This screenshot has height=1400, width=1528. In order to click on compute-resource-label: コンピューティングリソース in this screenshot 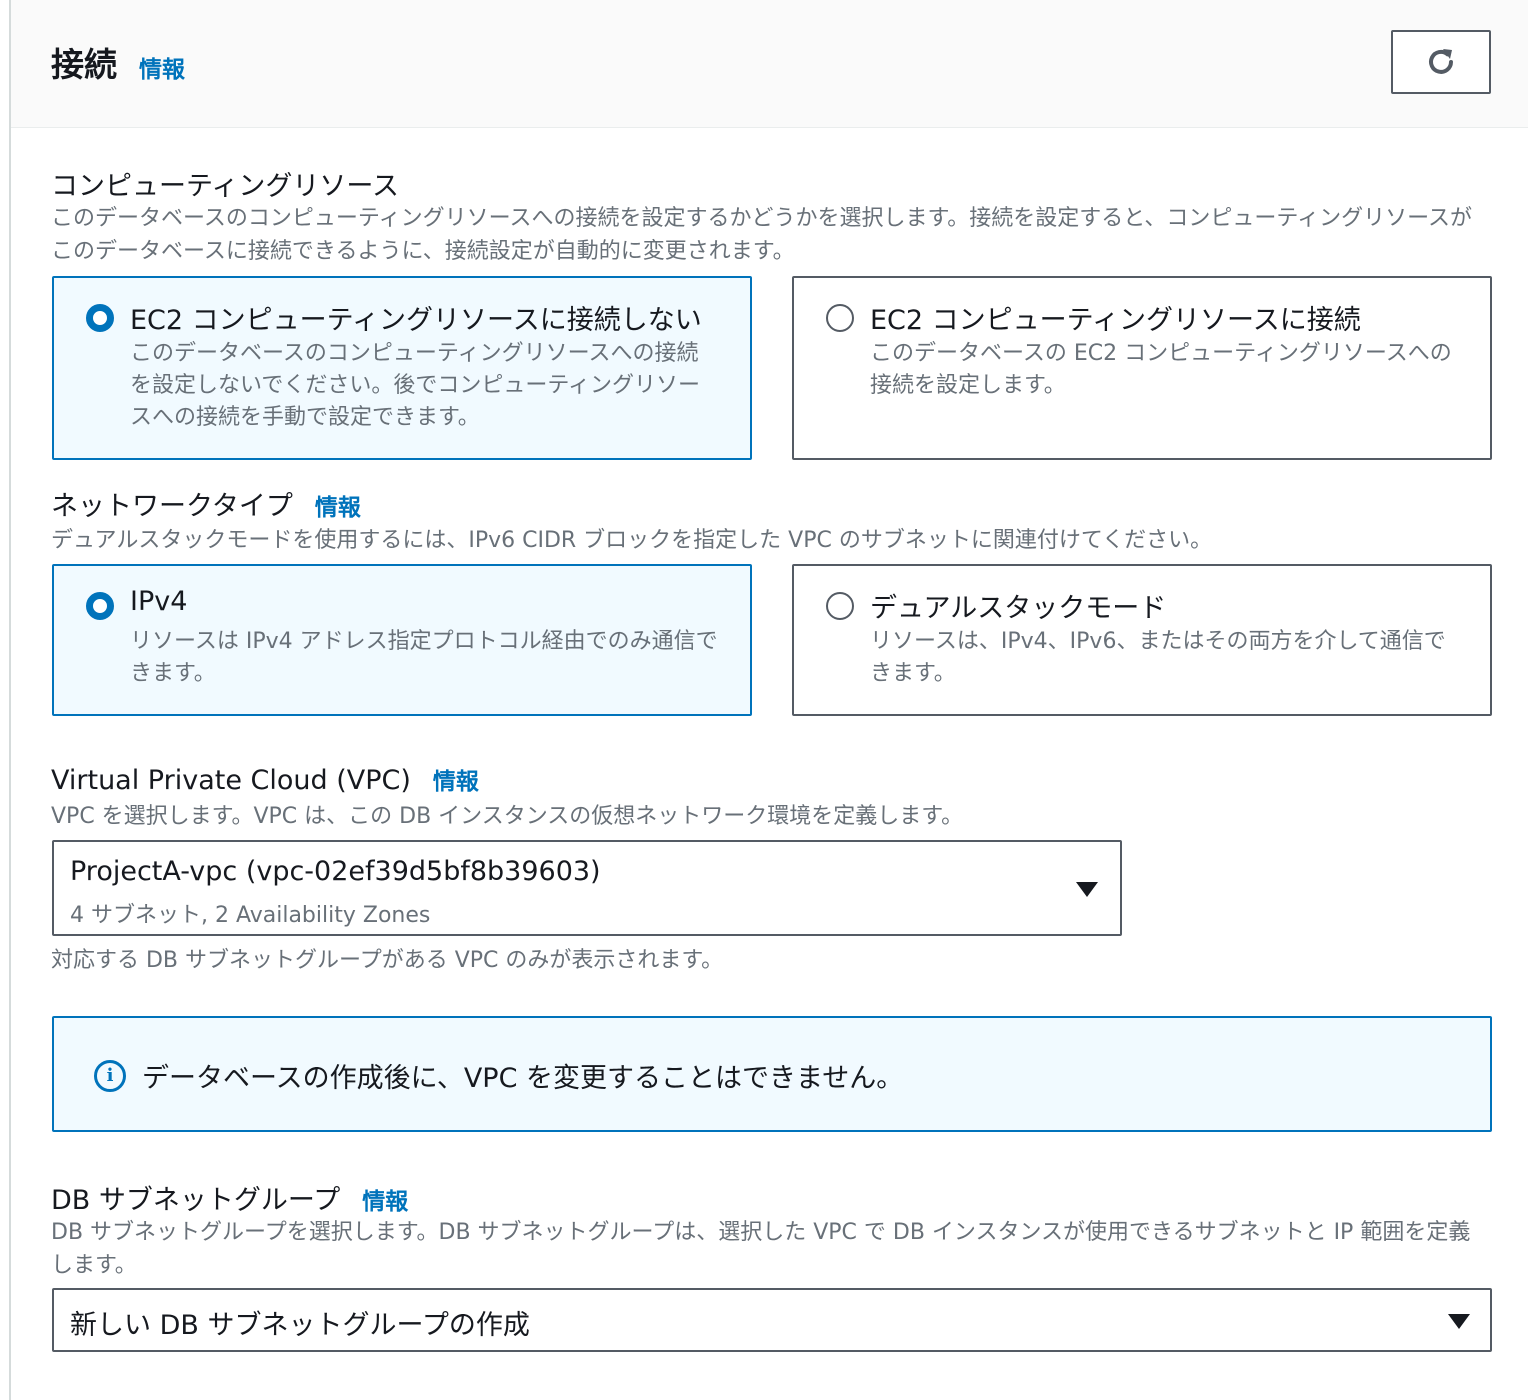, I will do `click(225, 186)`.